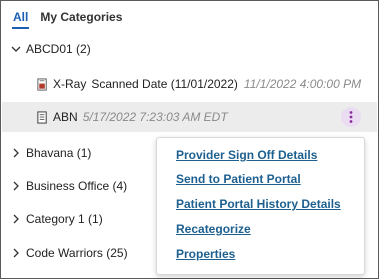 This screenshot has width=379, height=279. What do you see at coordinates (164, 84) in the screenshot?
I see `document-description: Scanned Date (11/01/2022)` at bounding box center [164, 84].